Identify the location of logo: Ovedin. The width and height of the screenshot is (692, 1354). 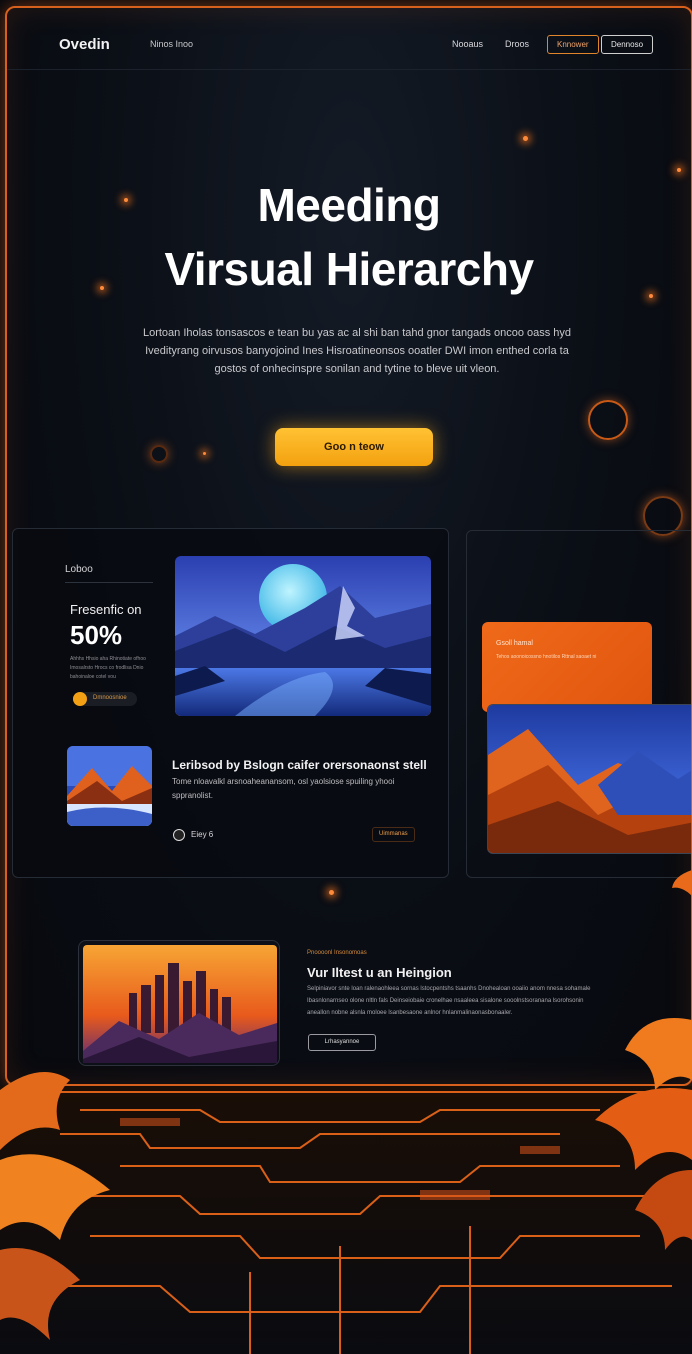
(84, 44).